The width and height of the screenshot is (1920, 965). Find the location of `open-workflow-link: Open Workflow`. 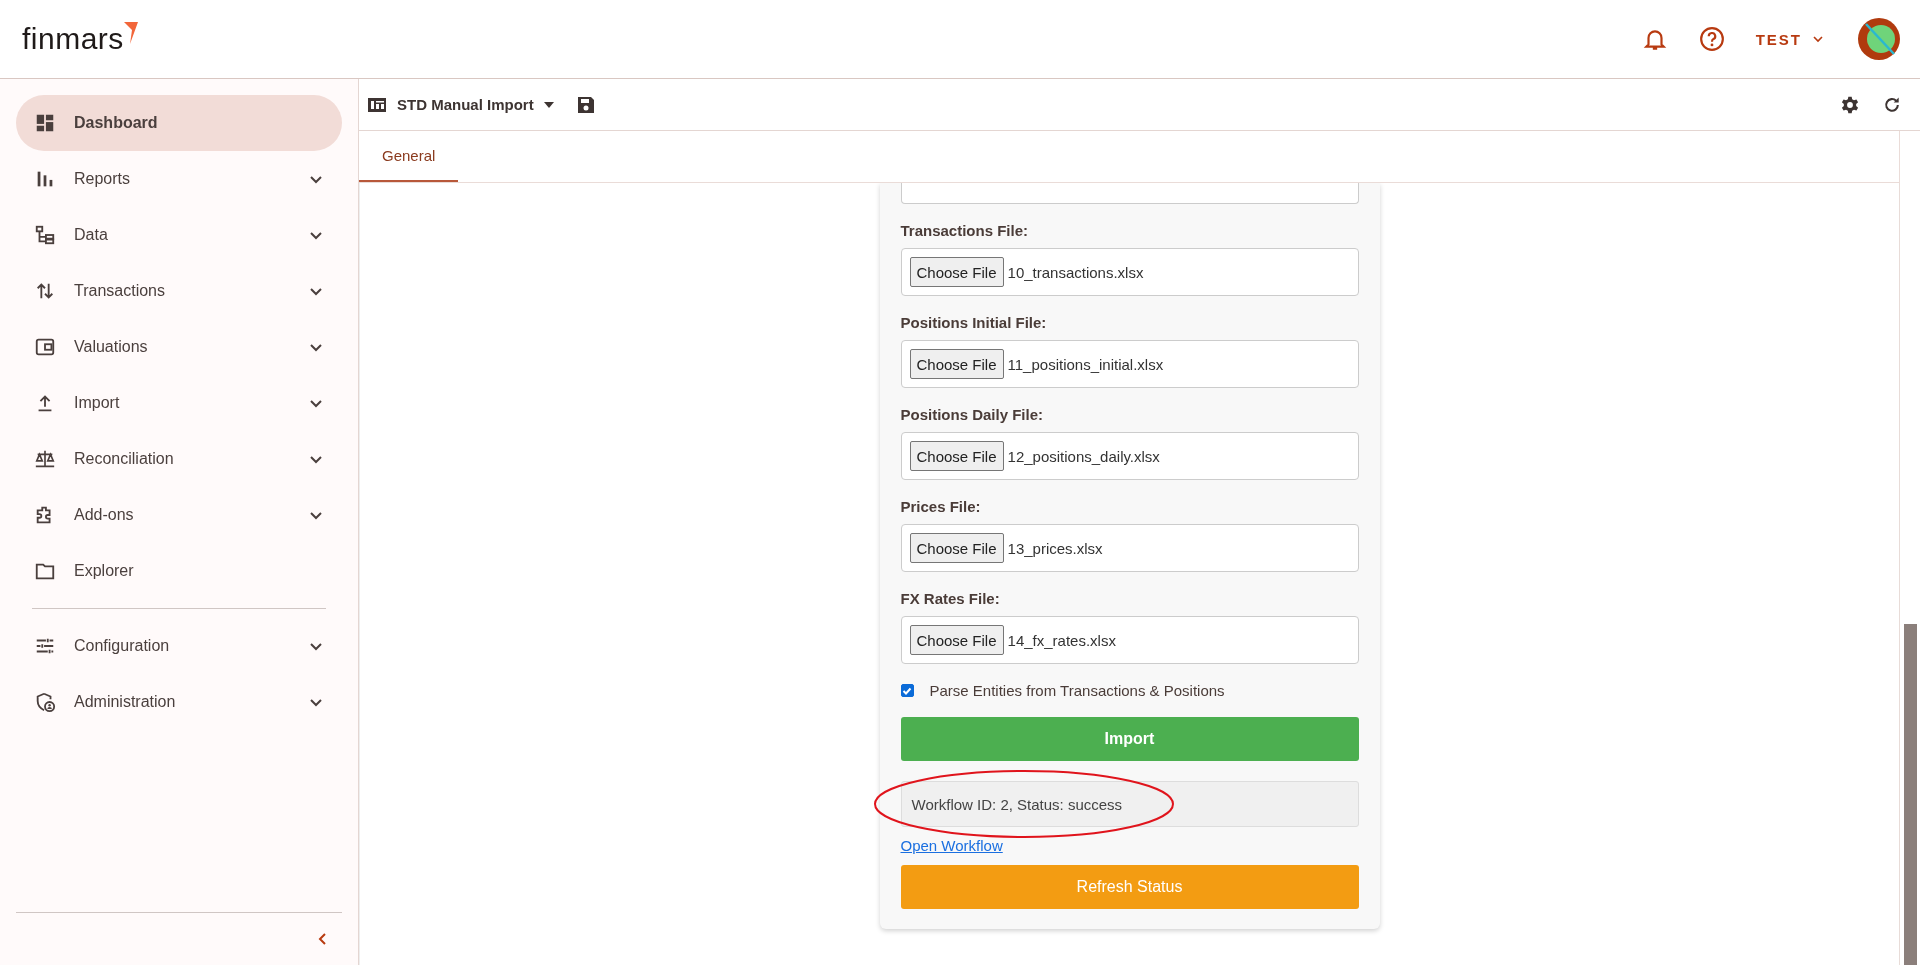

open-workflow-link: Open Workflow is located at coordinates (951, 845).